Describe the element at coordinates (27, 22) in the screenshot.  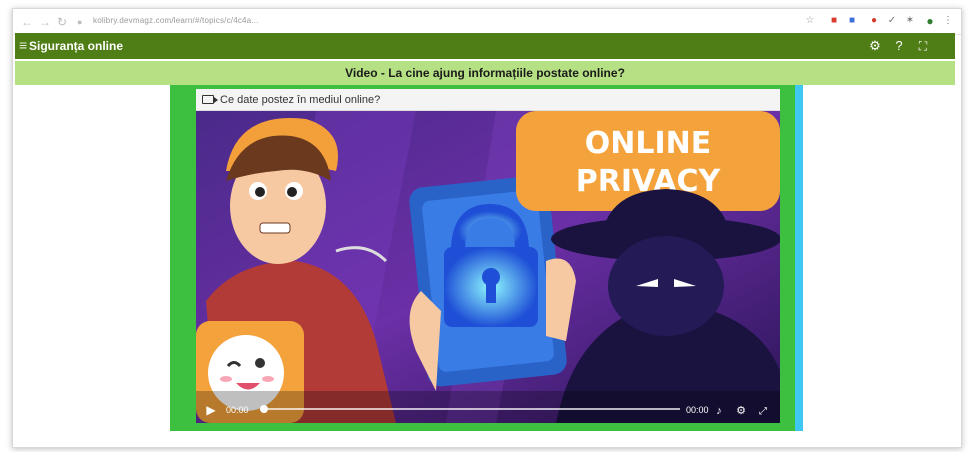
I see `back-icon: ←` at that location.